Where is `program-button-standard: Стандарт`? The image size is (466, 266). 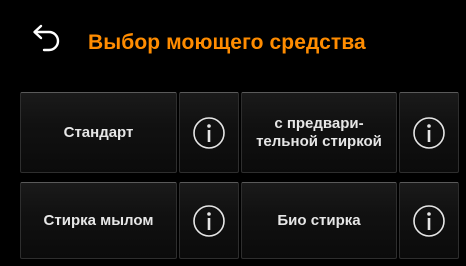 program-button-standard: Стандарт is located at coordinates (98, 132).